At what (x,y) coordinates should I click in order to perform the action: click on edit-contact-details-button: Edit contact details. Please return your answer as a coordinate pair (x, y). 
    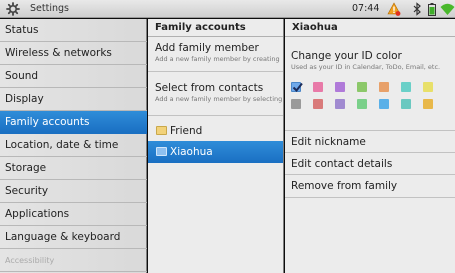
    Looking at the image, I should click on (370, 164).